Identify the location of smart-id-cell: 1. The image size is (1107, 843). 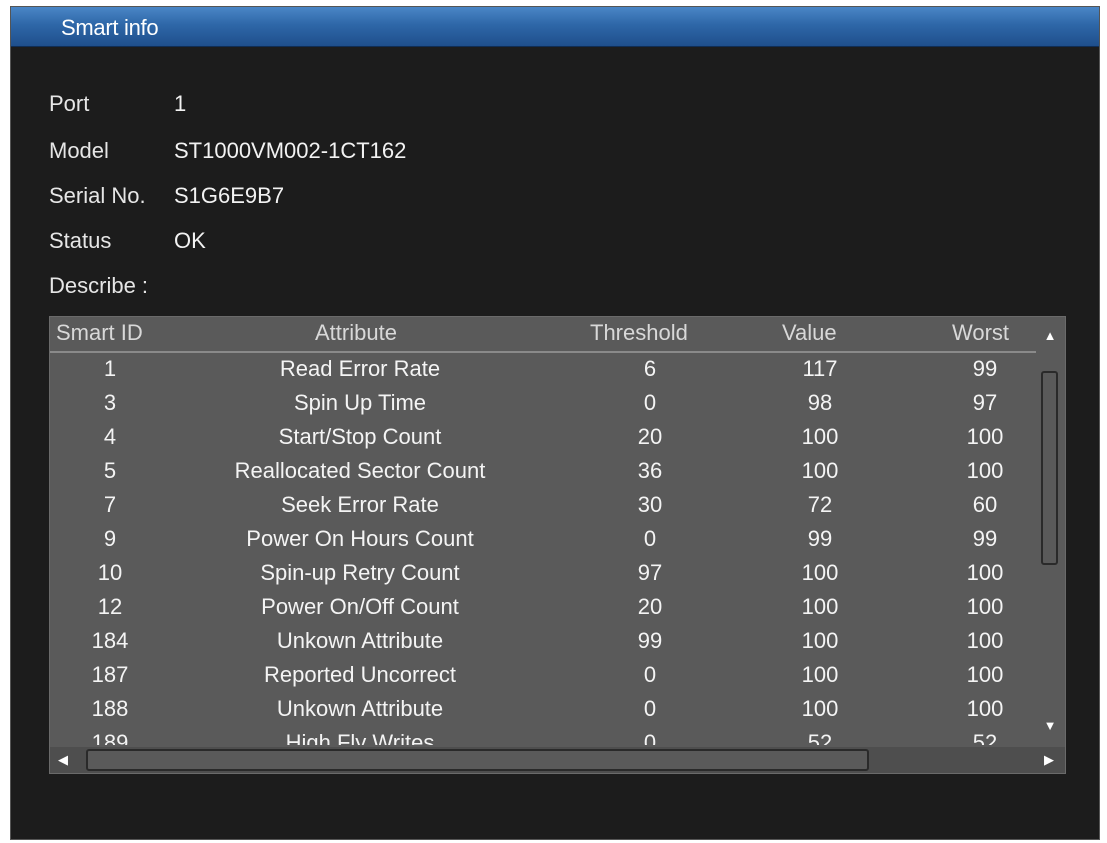
(110, 368).